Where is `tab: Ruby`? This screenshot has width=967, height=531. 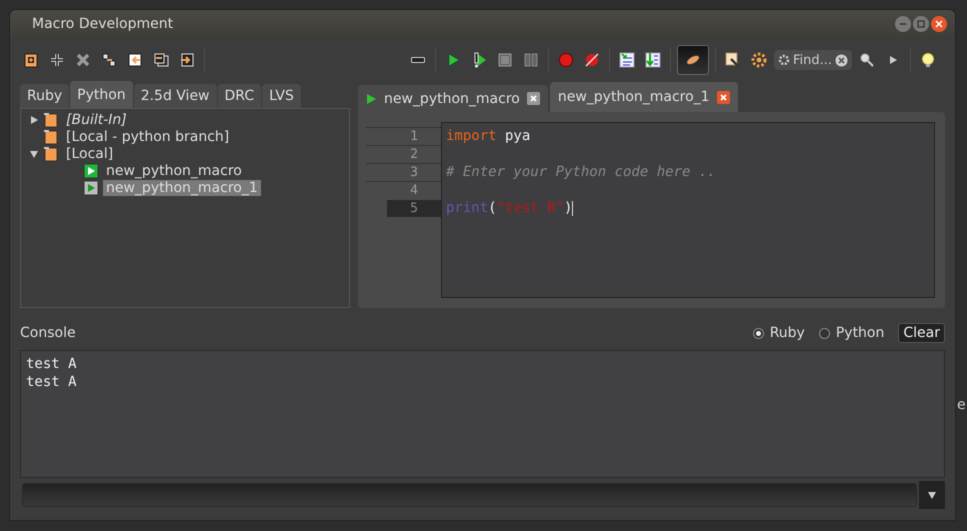
tab: Ruby is located at coordinates (45, 96).